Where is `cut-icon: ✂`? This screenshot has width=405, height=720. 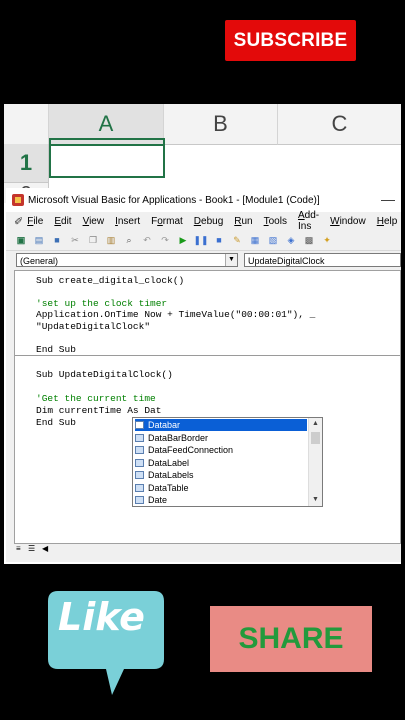
cut-icon: ✂ is located at coordinates (75, 240).